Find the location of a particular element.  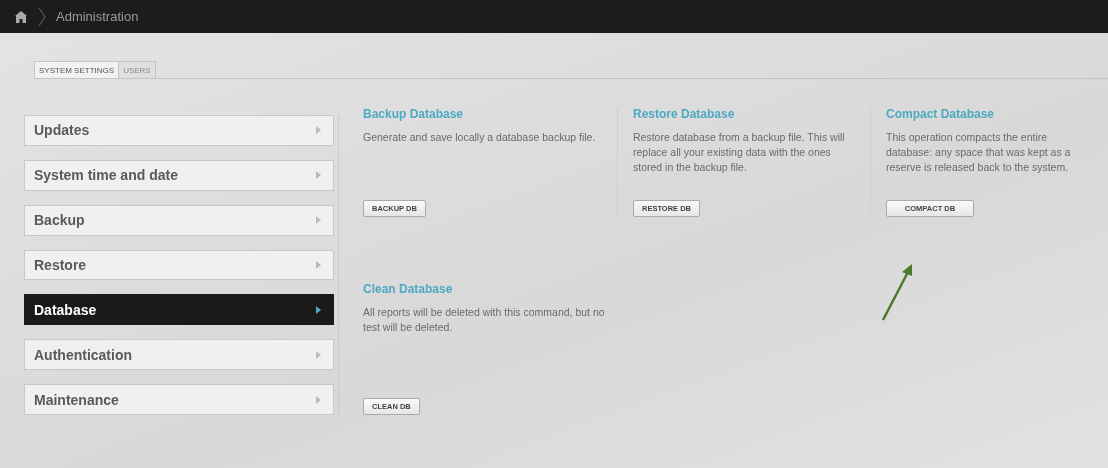

tab: SYSTEM SETTINGS is located at coordinates (77, 69).